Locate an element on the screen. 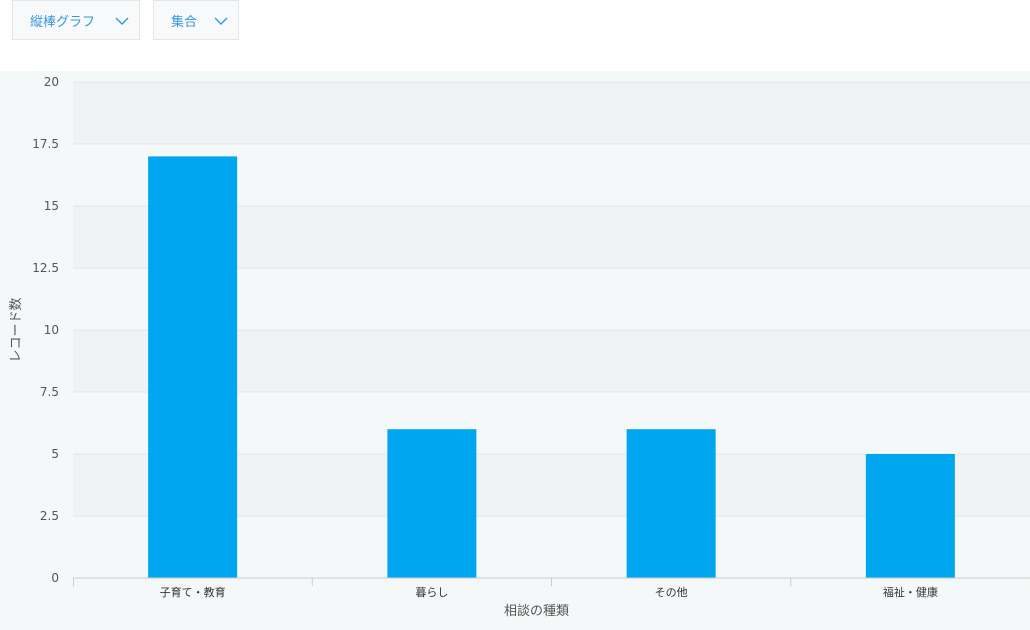 This screenshot has width=1030, height=630. y-axis-ticks: 0 2.5 5 7.5 10 12.5 15 17.5 20 is located at coordinates (45, 330).